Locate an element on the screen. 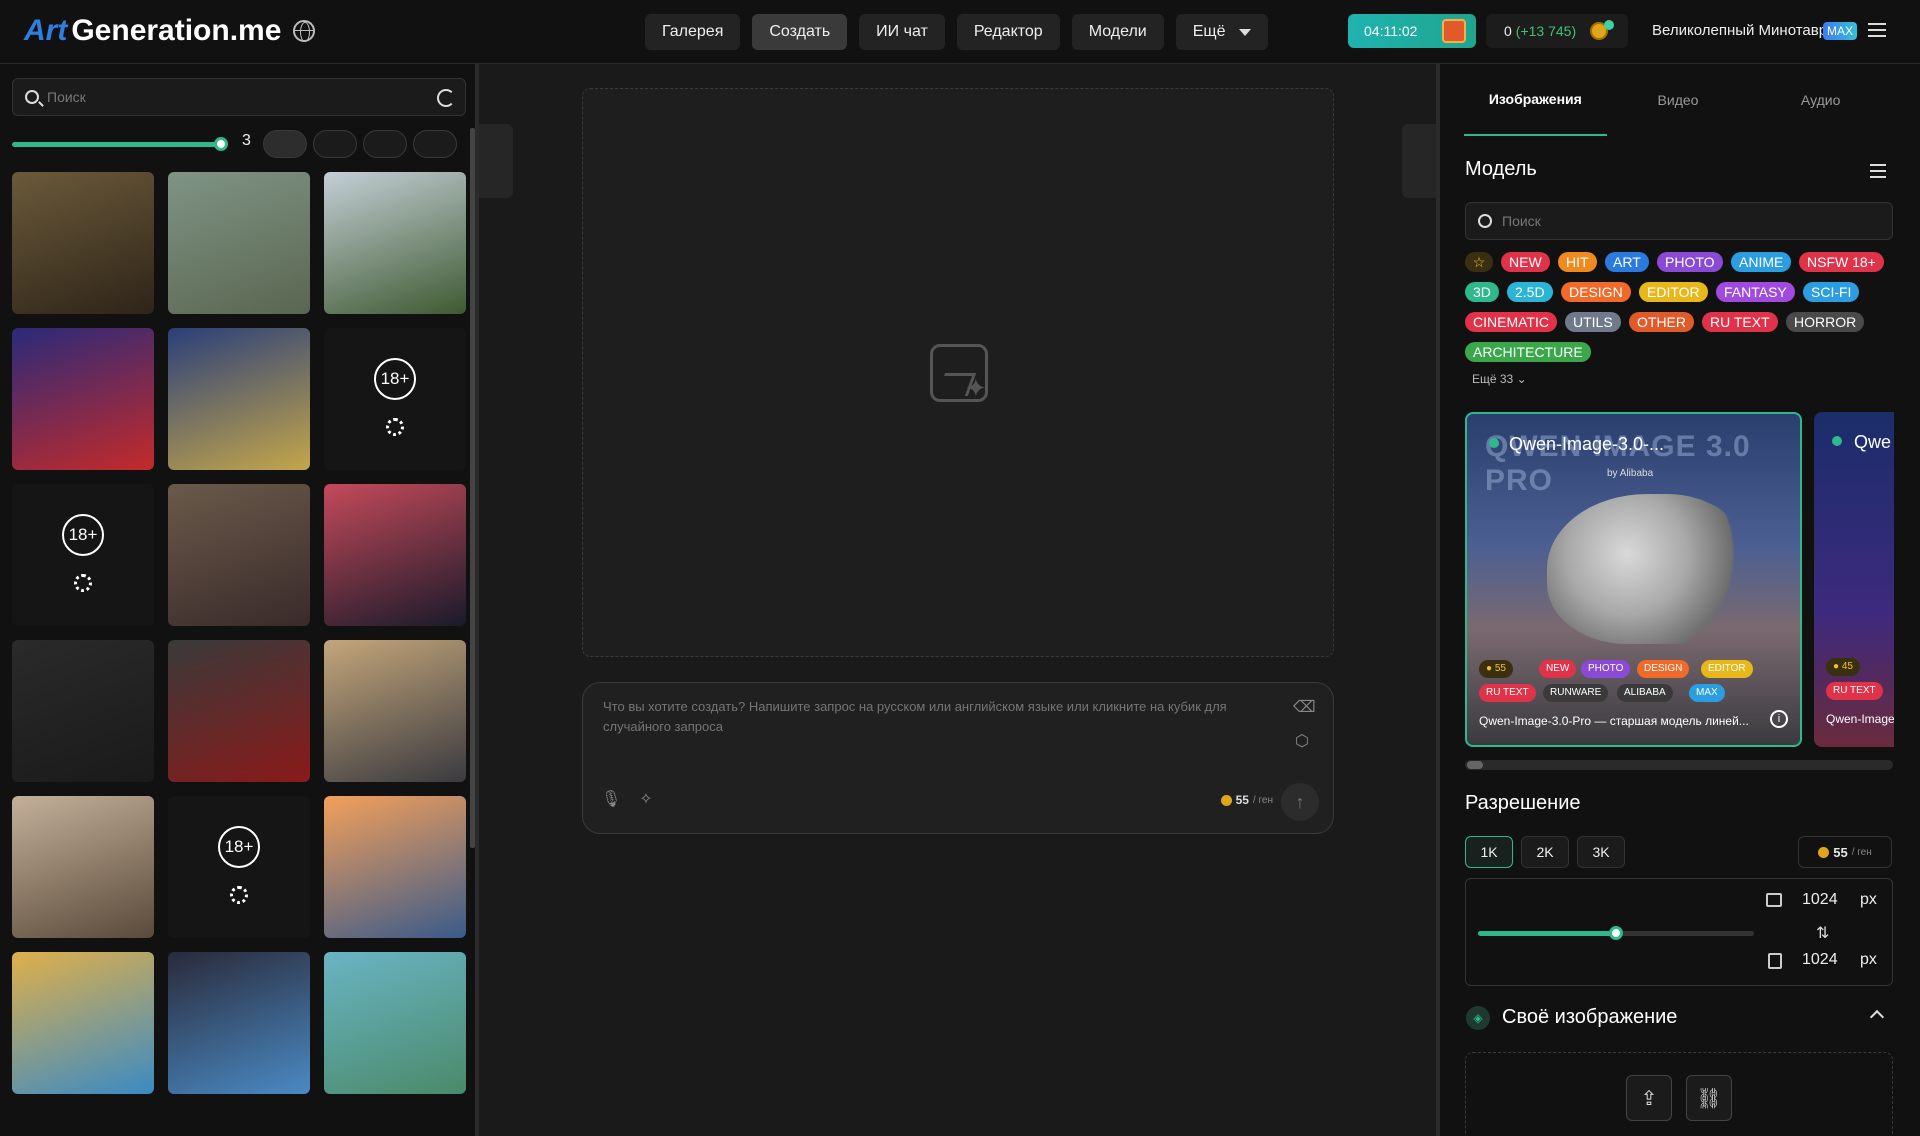 The height and width of the screenshot is (1136, 1920). own-image-heading: Своё изображение is located at coordinates (1589, 1017).